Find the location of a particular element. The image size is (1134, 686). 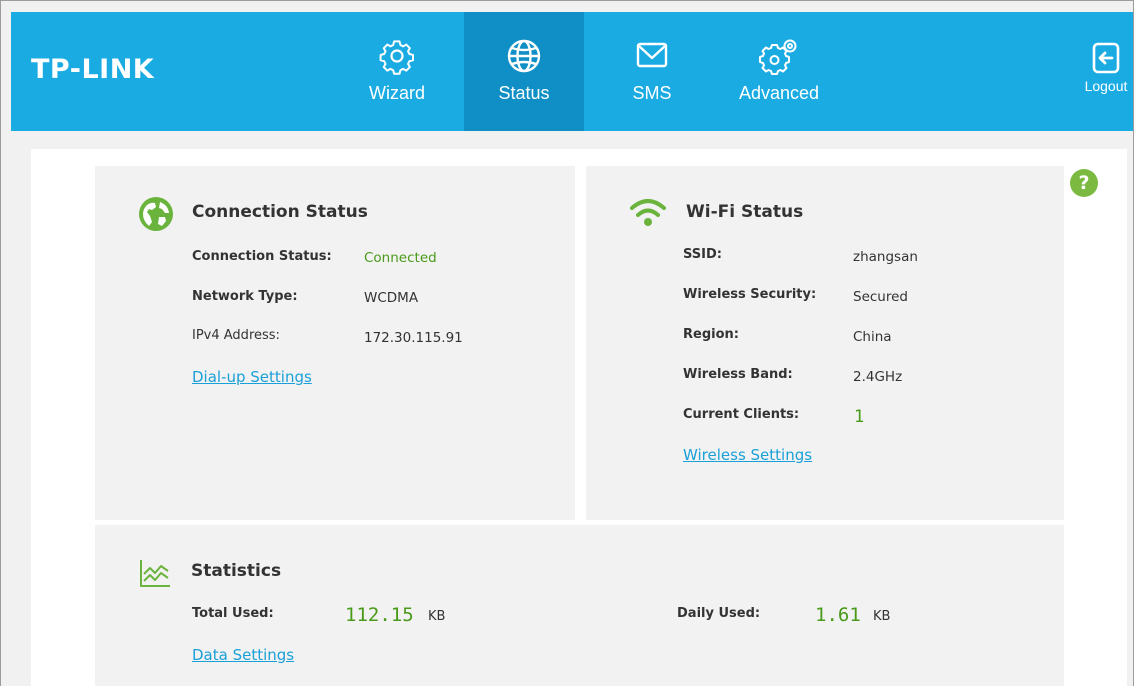

region-label: Region: is located at coordinates (711, 334).